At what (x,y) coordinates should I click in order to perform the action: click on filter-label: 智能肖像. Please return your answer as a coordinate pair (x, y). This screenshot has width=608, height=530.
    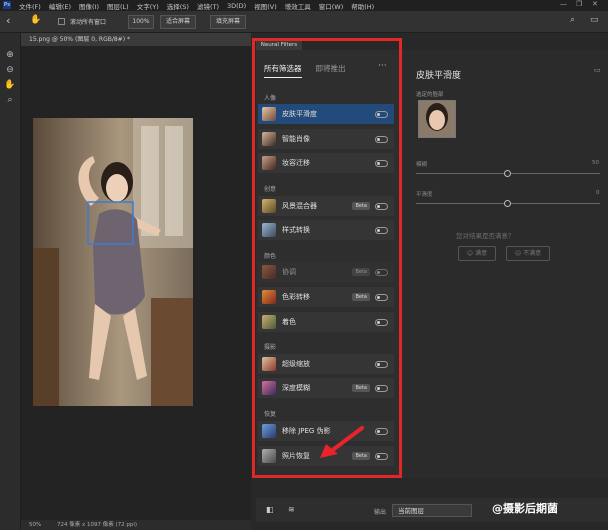
    Looking at the image, I should click on (296, 139).